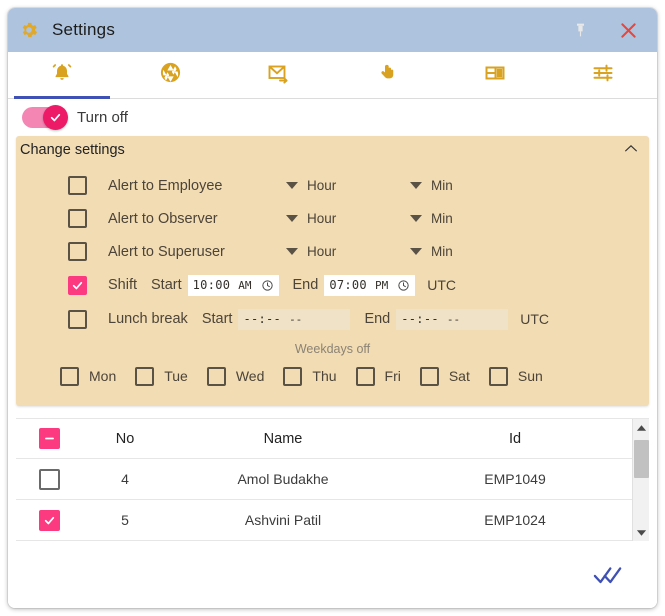 The image size is (665, 616). I want to click on shift-end-time-input: 07:00 PM, so click(370, 285).